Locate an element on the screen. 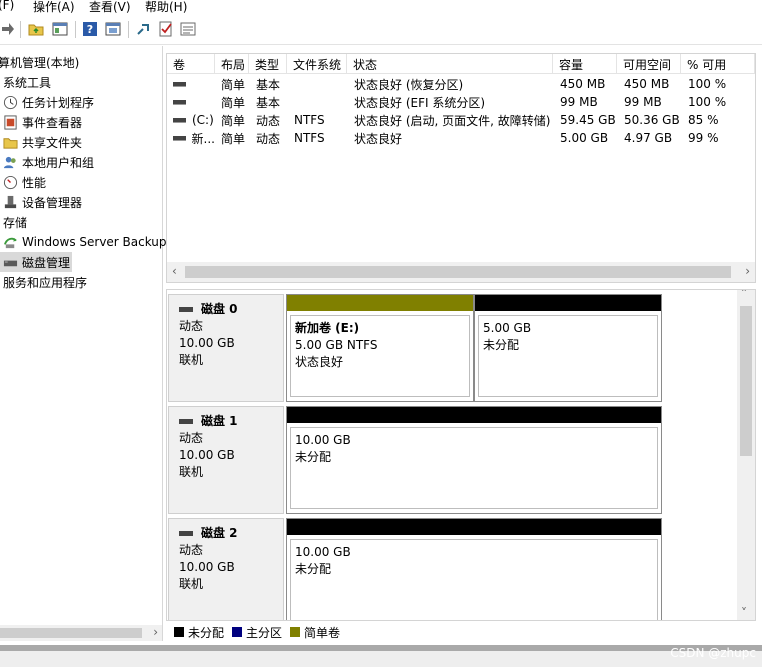 The image size is (762, 667). volume-row: 简单 基本 状态良好 (恢复分区) 450 MB 450 MB 100 % is located at coordinates (461, 84).